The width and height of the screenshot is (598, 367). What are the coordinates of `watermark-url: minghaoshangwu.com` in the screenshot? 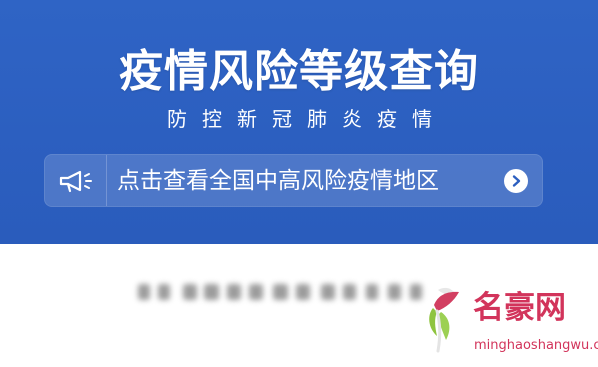 It's located at (536, 345).